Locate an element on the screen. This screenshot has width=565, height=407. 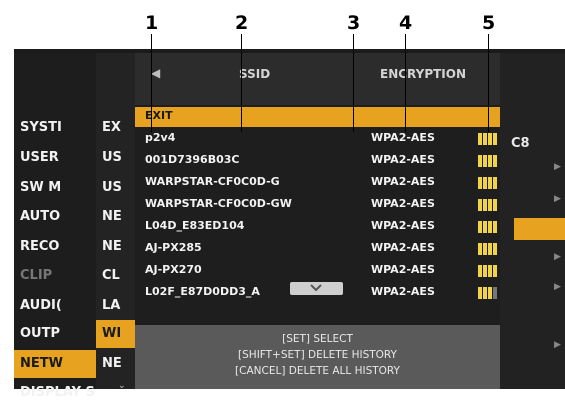
exit-row: EXIT is located at coordinates (317, 117).